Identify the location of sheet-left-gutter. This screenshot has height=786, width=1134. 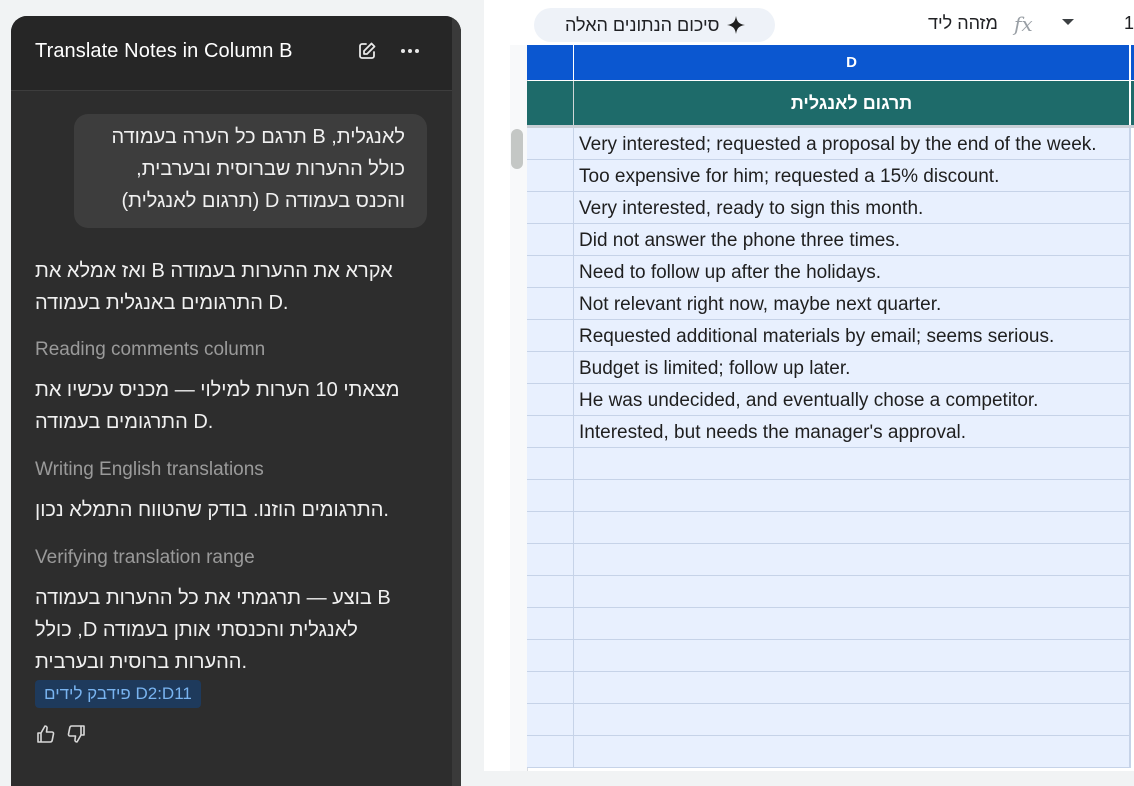
(519, 408).